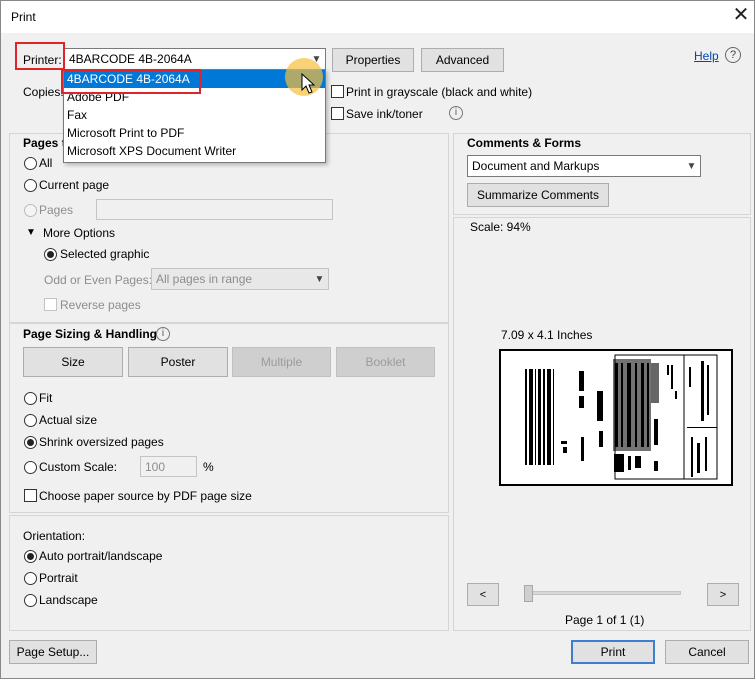 The height and width of the screenshot is (679, 755). I want to click on shrink-label: Shrink oversized pages, so click(101, 442).